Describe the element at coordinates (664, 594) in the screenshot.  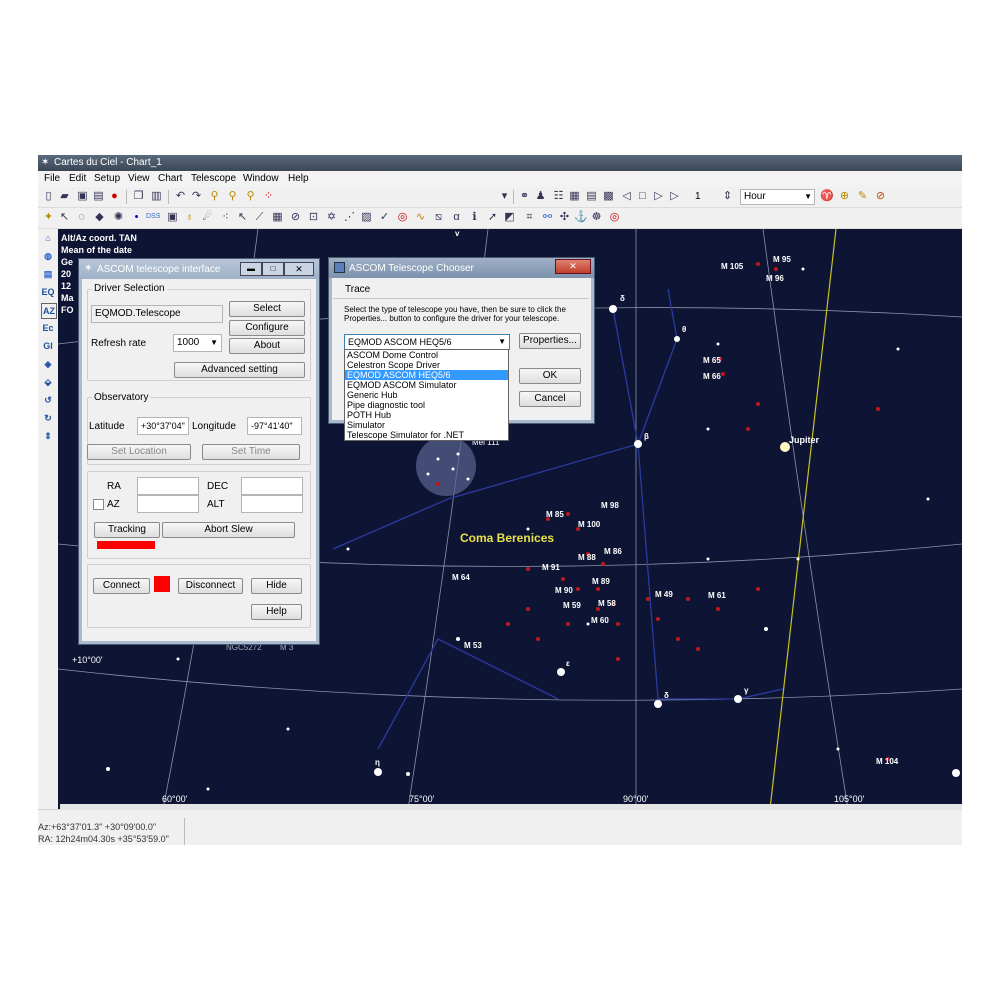
I see `object-label: M 49` at that location.